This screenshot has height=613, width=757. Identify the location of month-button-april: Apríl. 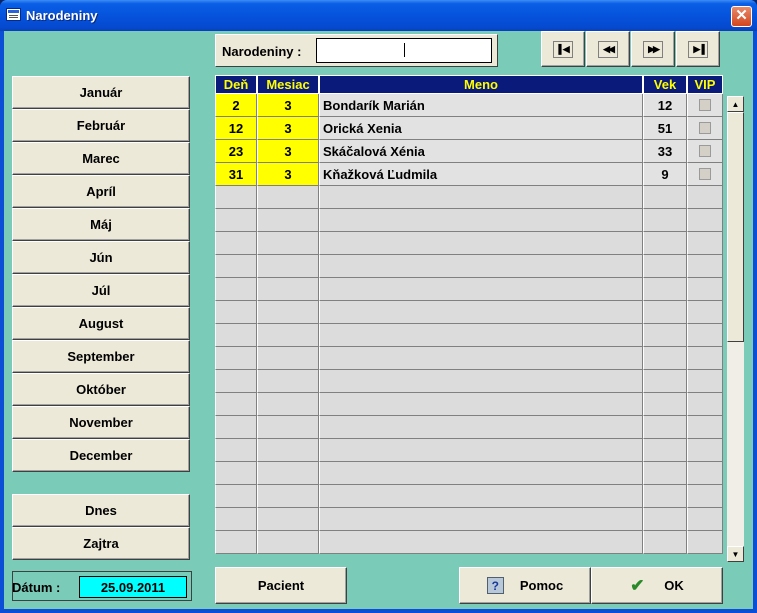
(101, 191).